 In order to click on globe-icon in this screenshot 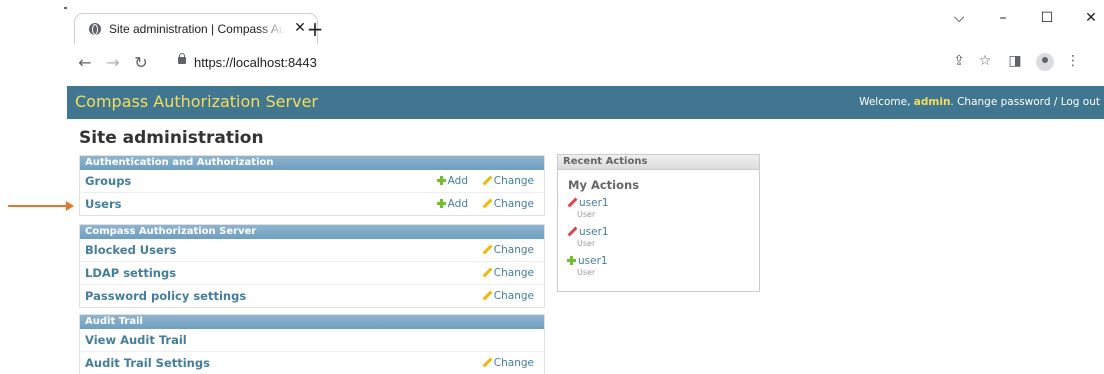, I will do `click(95, 29)`.